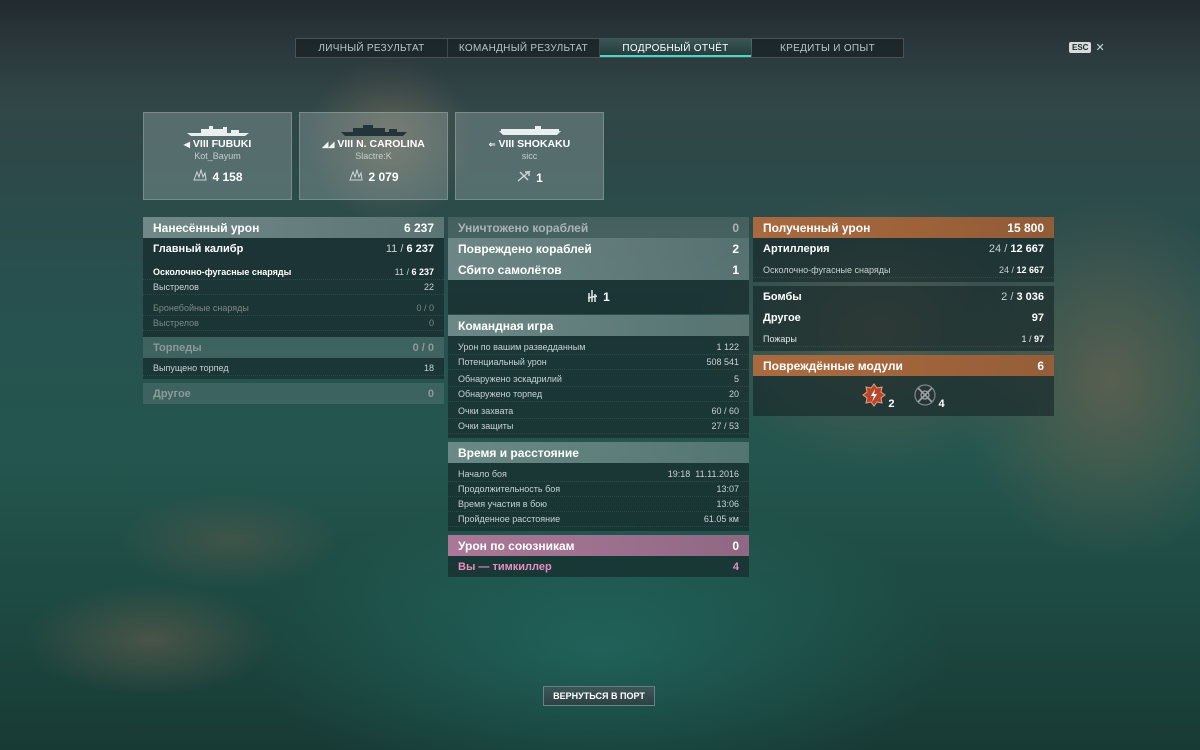  What do you see at coordinates (293, 393) in the screenshot?
I see `other-damage-row: Другое 0` at bounding box center [293, 393].